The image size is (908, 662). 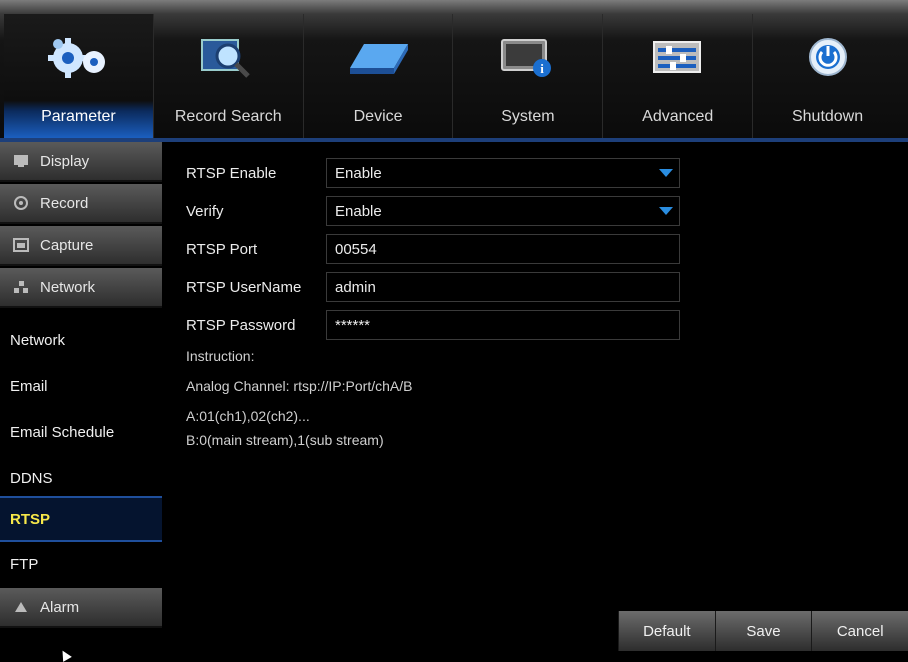 What do you see at coordinates (81, 608) in the screenshot?
I see `sidebar-item-alarm: Alarm` at bounding box center [81, 608].